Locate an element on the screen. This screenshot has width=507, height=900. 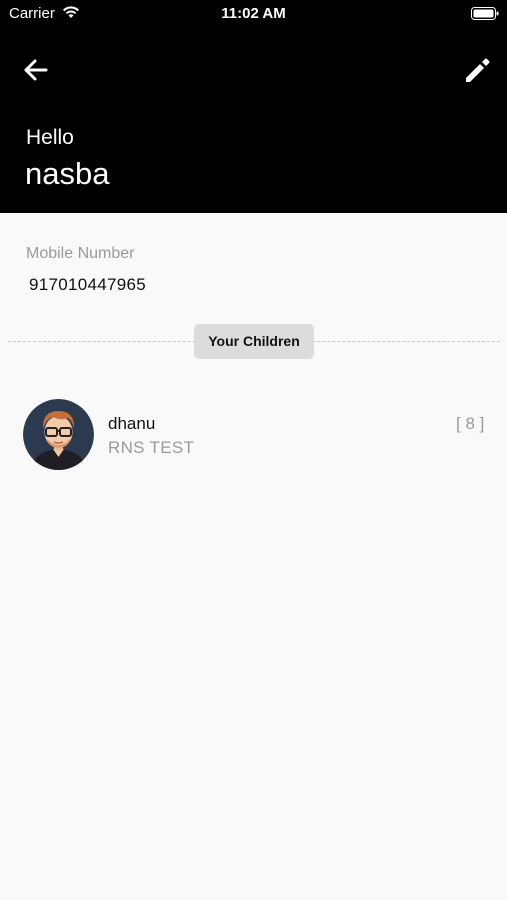
greeting: Hello is located at coordinates (50, 137).